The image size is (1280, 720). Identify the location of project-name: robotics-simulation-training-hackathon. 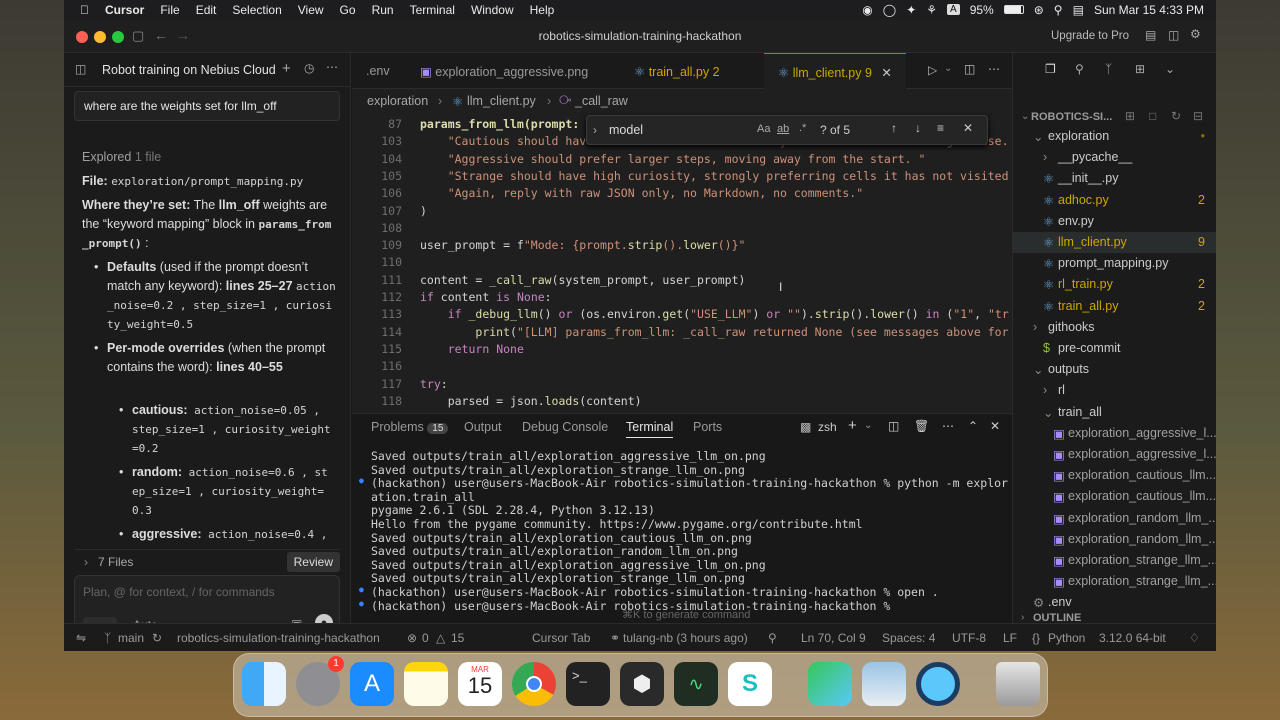
(278, 638).